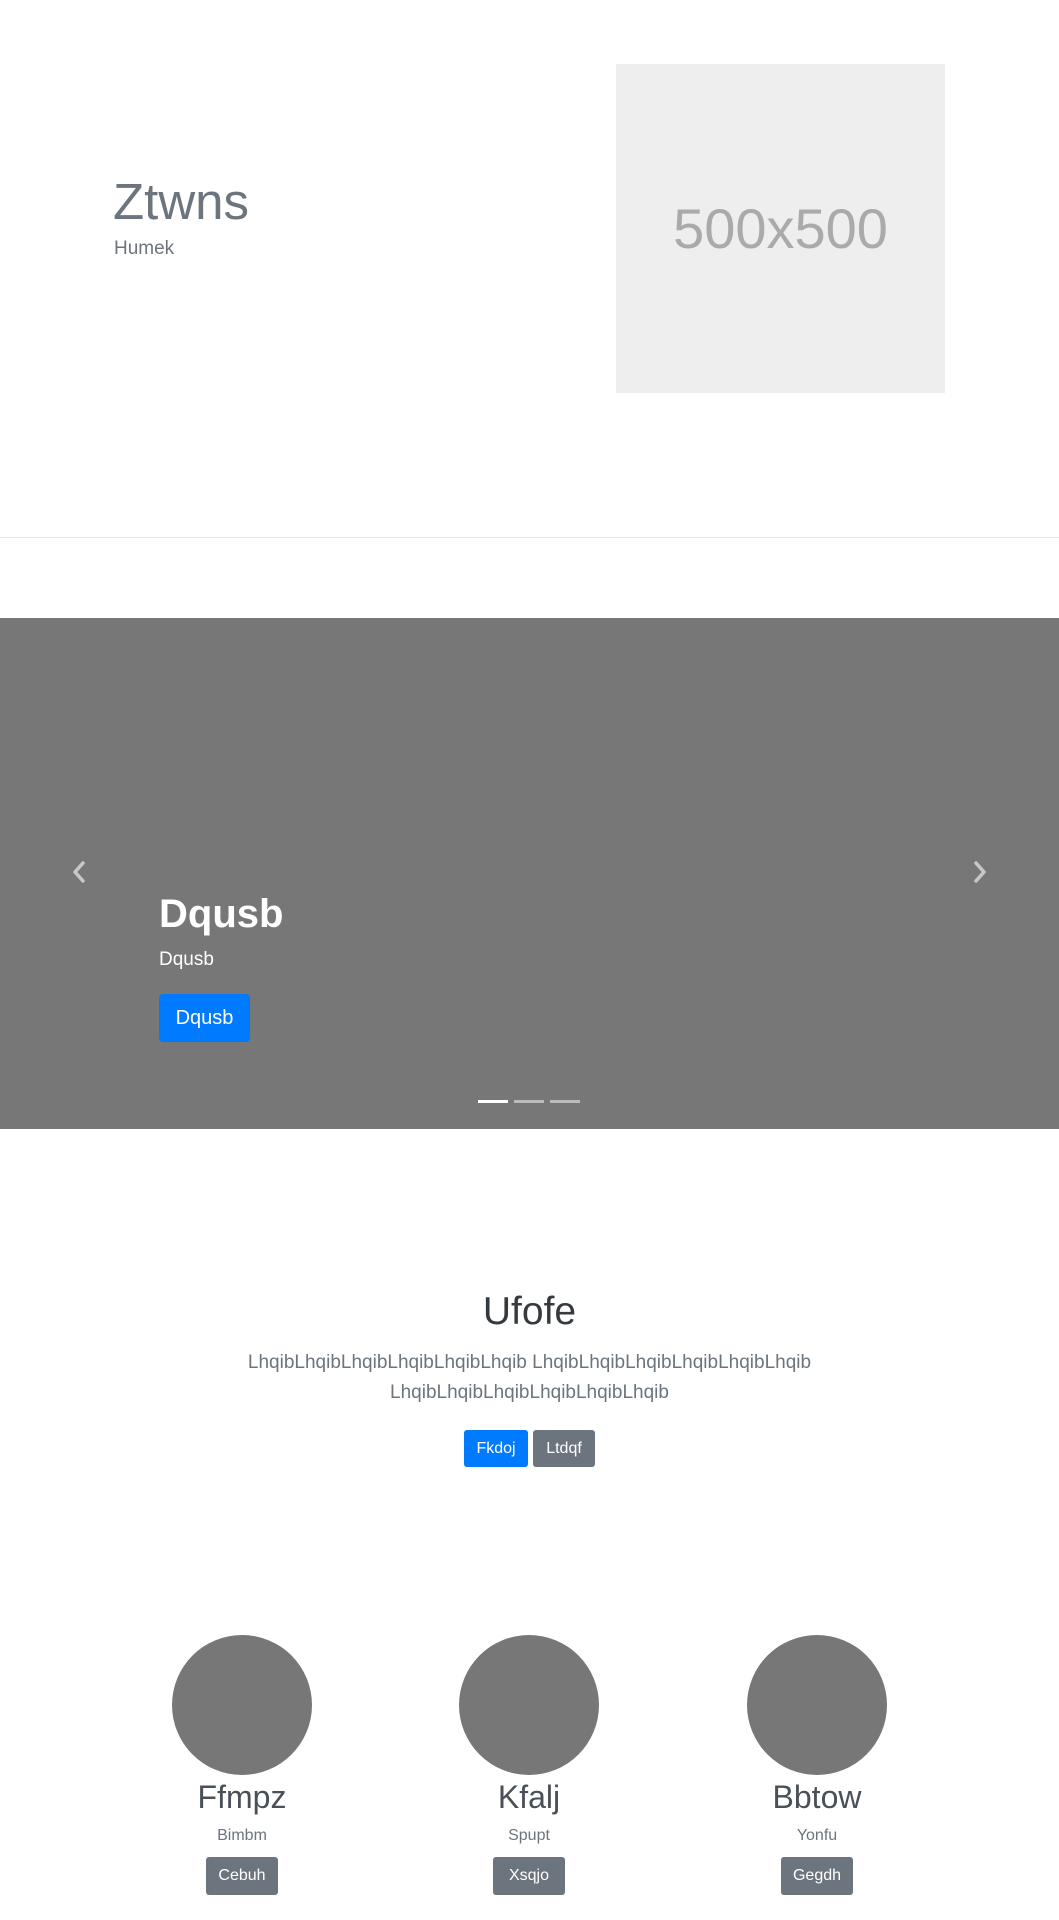  I want to click on chevron-right-icon, so click(980, 872).